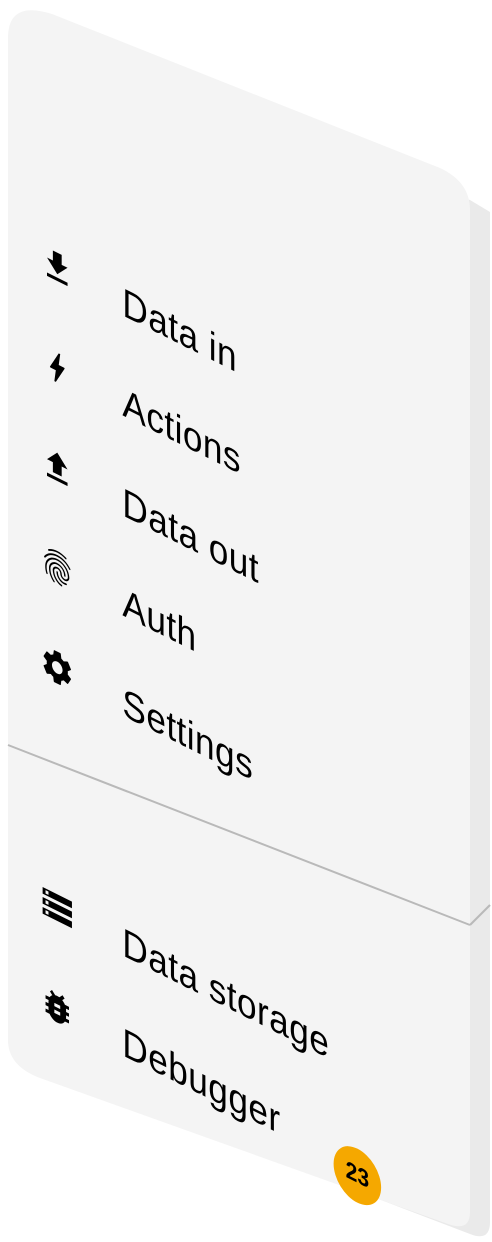 The height and width of the screenshot is (1242, 492). What do you see at coordinates (57, 568) in the screenshot?
I see `fingerprint-icon` at bounding box center [57, 568].